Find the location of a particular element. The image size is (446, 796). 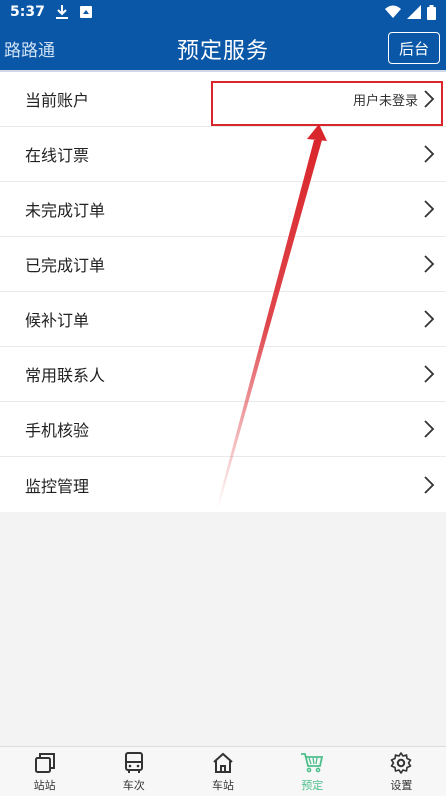

menu-item-monitor-manage: 监控管理 is located at coordinates (223, 484).